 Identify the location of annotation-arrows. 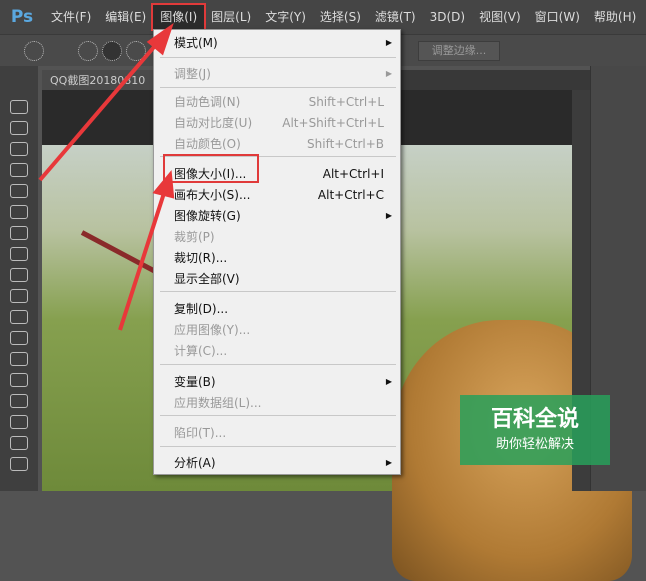
(106, 176).